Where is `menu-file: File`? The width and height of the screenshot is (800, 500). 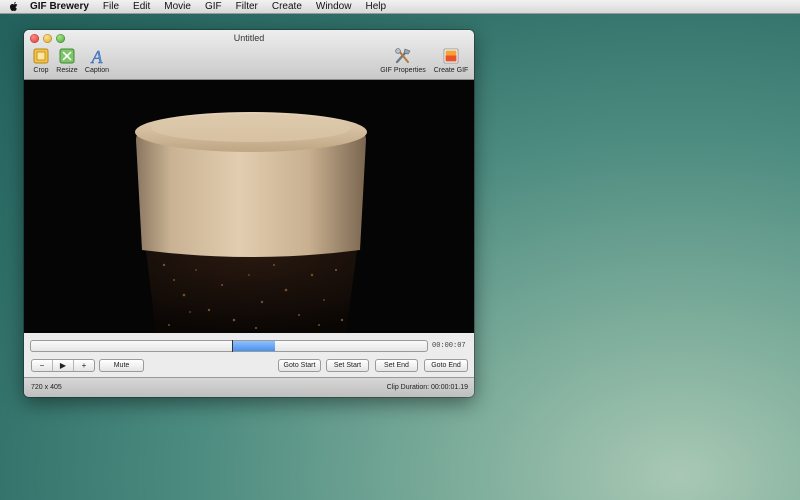
menu-file: File is located at coordinates (111, 6).